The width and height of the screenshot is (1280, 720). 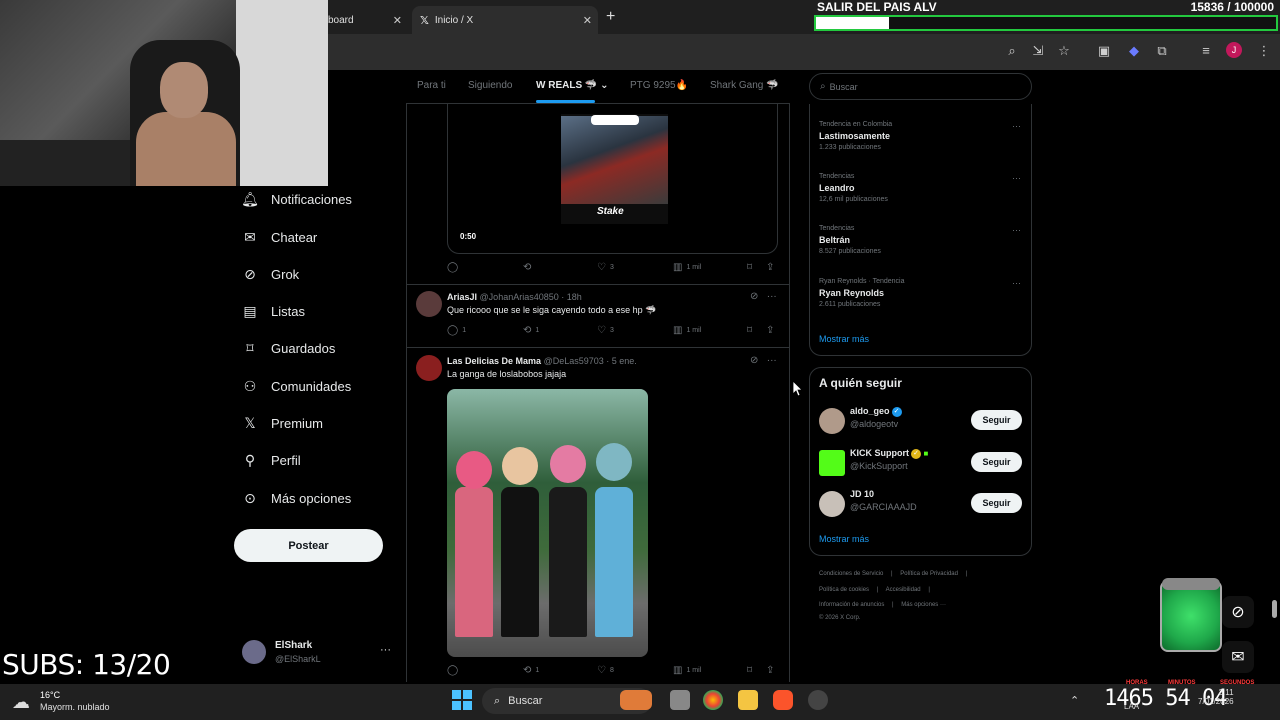 I want to click on tweet-time: · 5 ene., so click(x=621, y=361).